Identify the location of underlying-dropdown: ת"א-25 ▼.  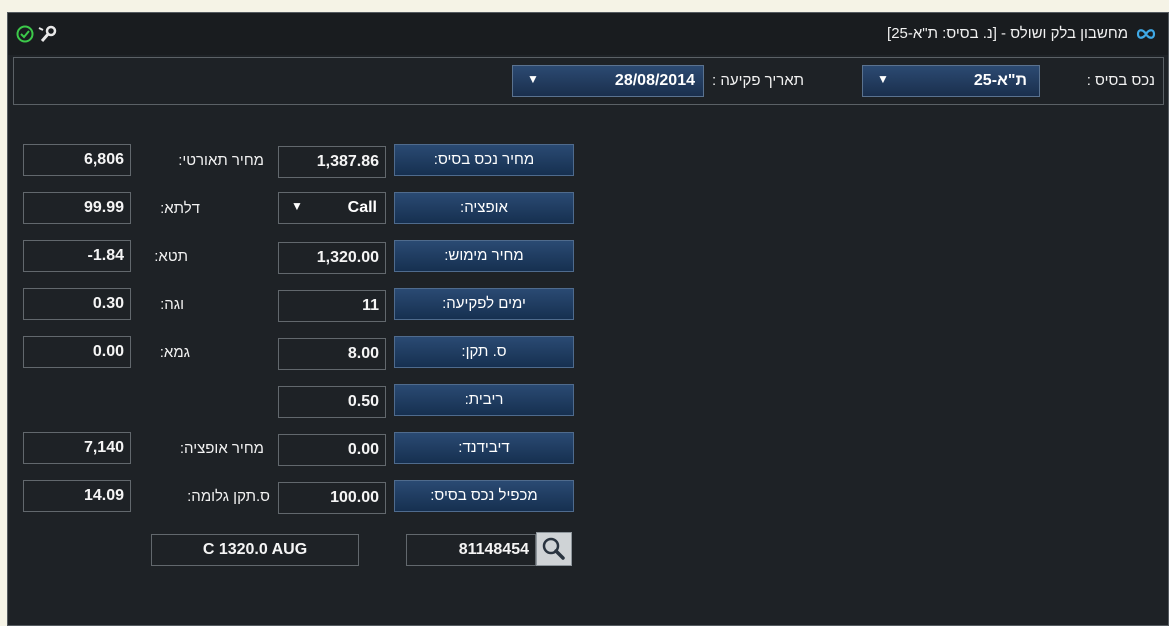
(951, 81).